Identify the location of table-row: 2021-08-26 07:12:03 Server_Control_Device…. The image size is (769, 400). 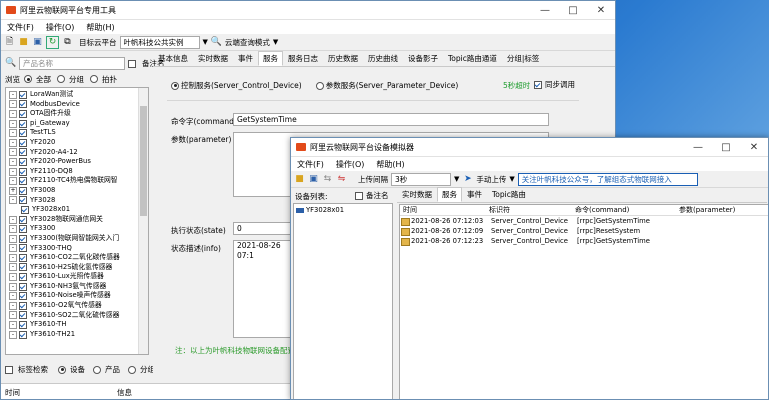
(584, 221).